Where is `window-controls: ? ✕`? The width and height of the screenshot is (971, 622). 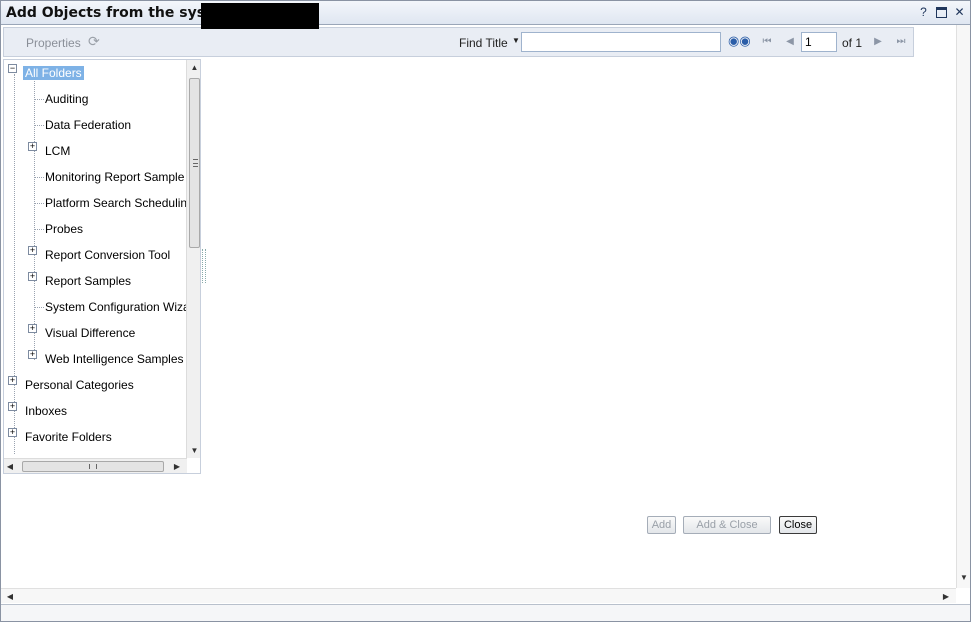
window-controls: ? ✕ is located at coordinates (941, 12).